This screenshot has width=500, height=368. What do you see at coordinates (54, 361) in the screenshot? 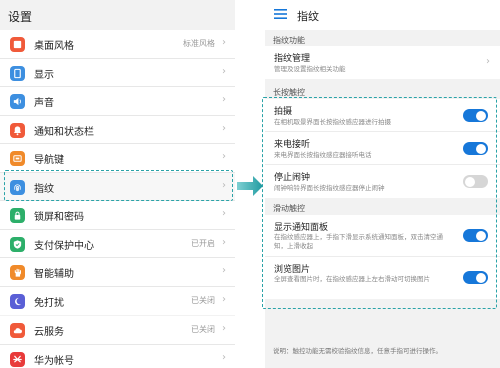
I see `settings-item-label: 华为帐号` at bounding box center [54, 361].